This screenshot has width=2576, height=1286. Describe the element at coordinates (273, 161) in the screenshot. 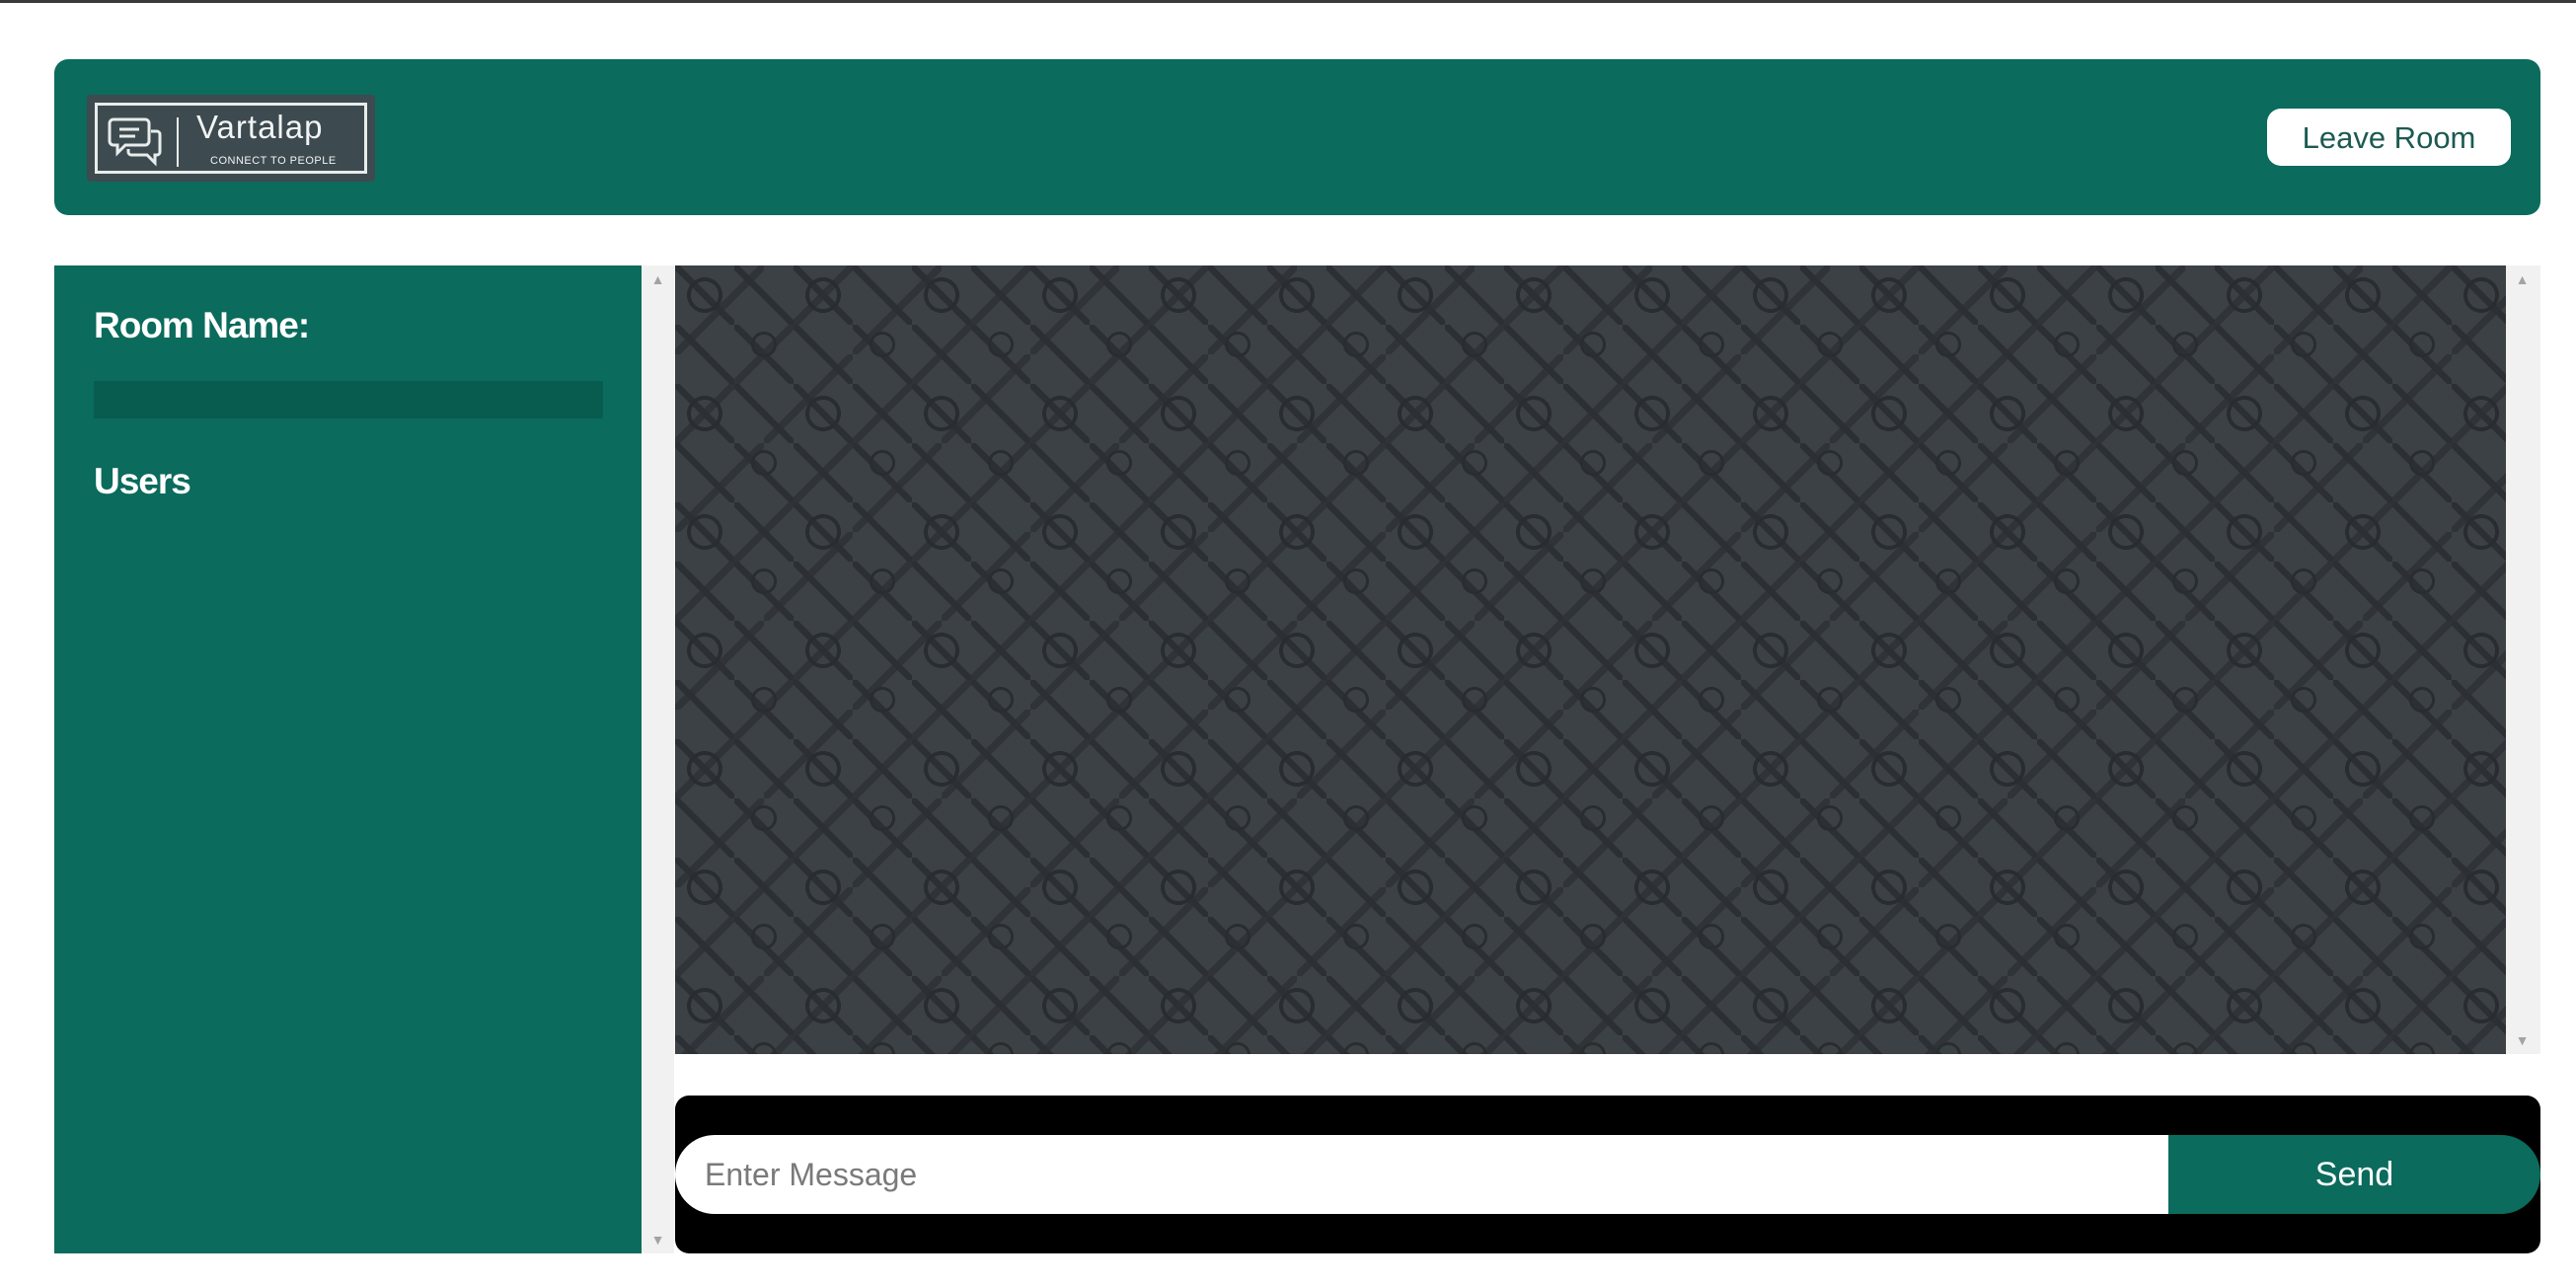

I see `logo-tagline: CONNECT TO PEOPLE` at that location.